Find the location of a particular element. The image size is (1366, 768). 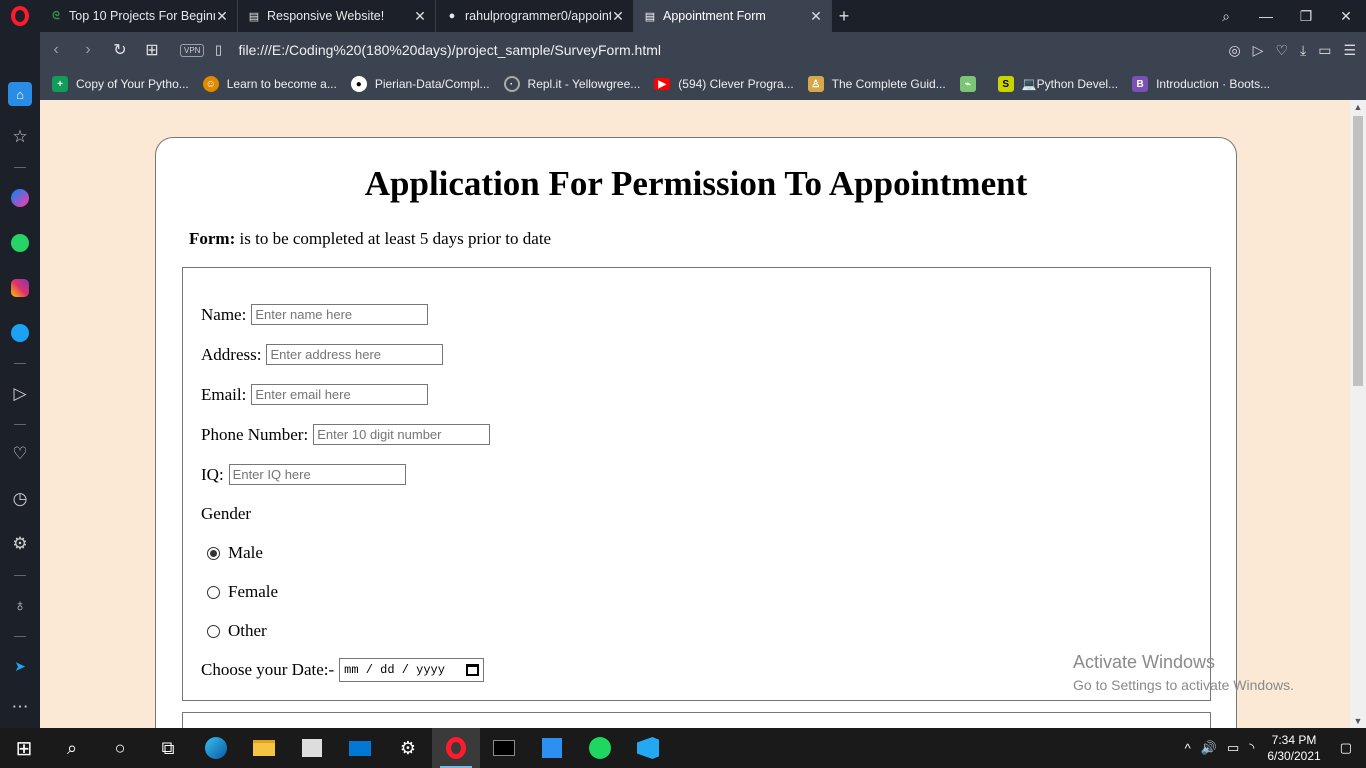

terminal-icon is located at coordinates (504, 748).